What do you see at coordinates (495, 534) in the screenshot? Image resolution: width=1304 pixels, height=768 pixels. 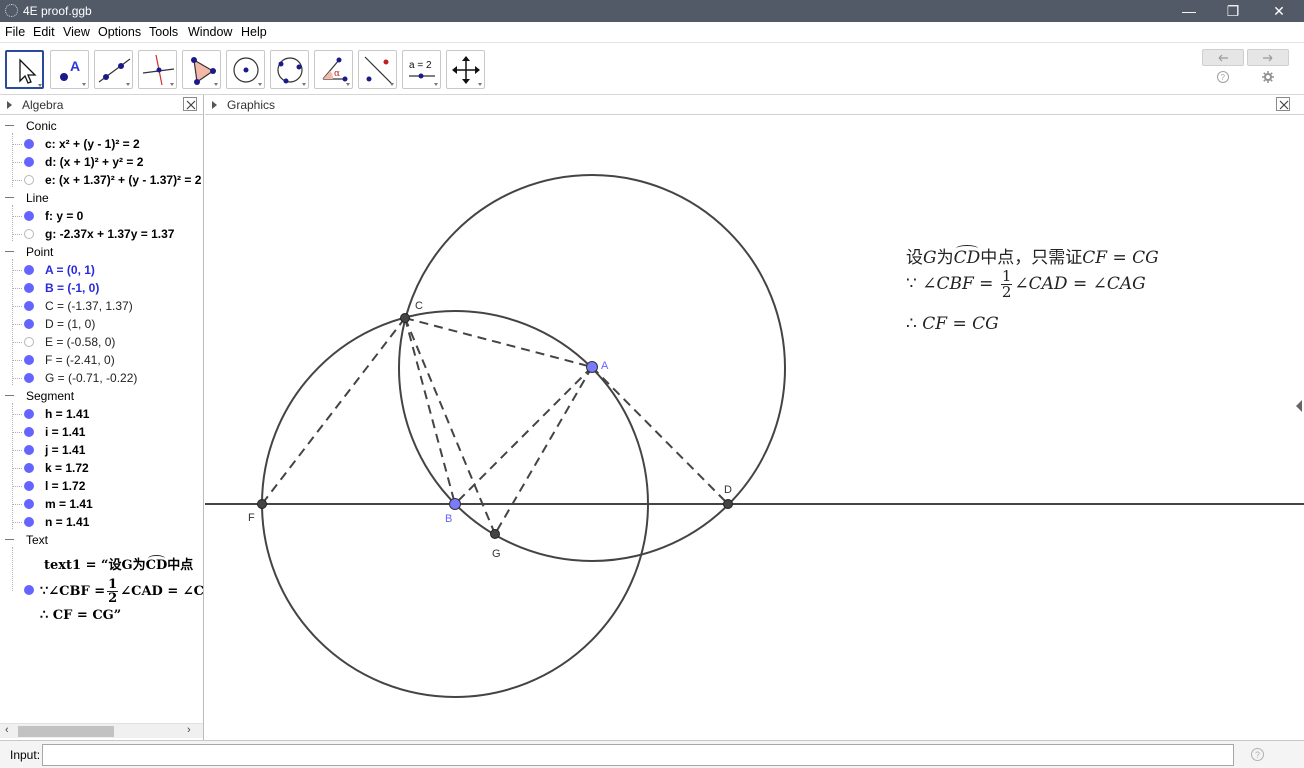 I see `point-G` at bounding box center [495, 534].